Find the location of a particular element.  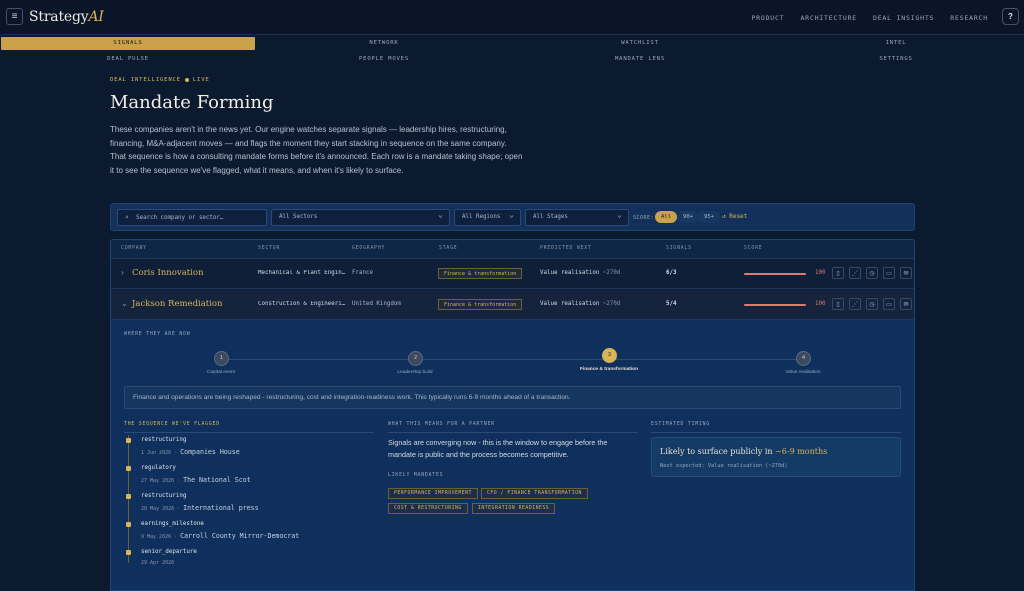

step-circle: 4 is located at coordinates (803, 358).